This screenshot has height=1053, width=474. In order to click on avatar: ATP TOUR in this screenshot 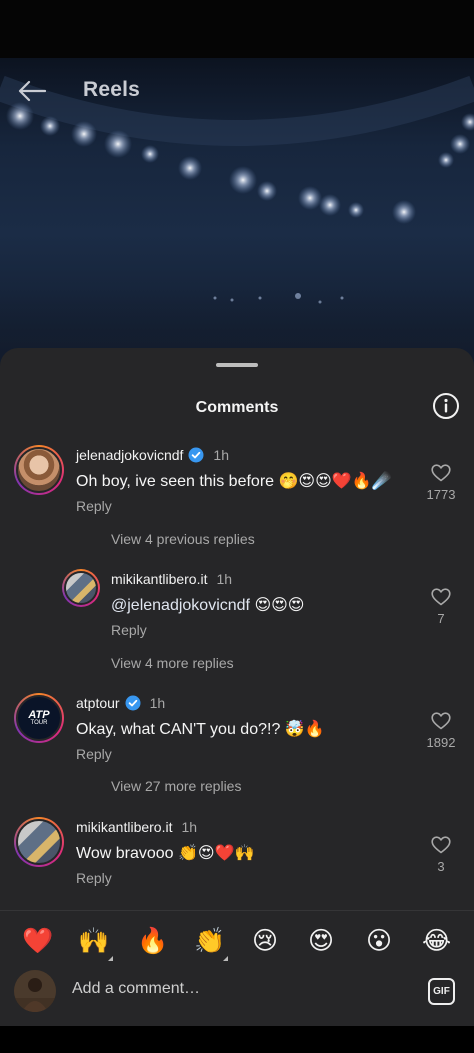, I will do `click(39, 718)`.